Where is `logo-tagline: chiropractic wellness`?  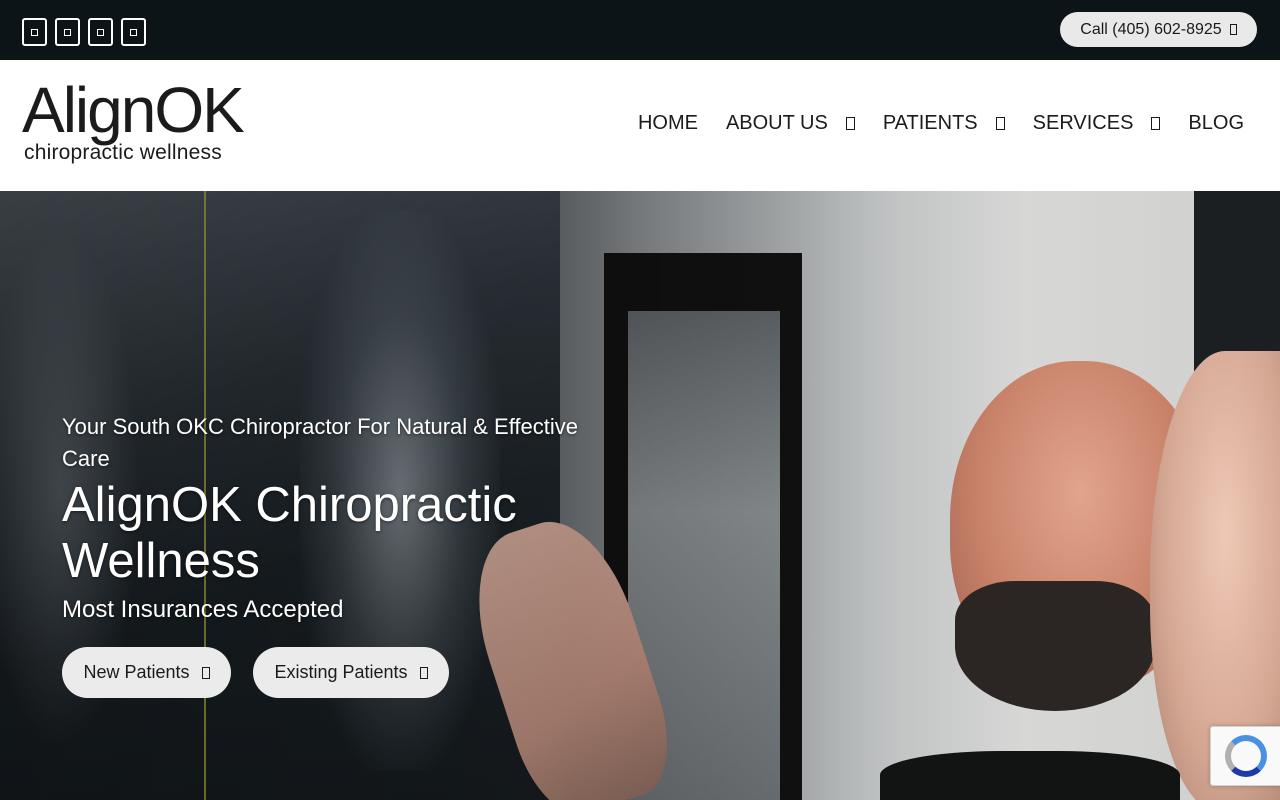
logo-tagline: chiropractic wellness is located at coordinates (123, 152).